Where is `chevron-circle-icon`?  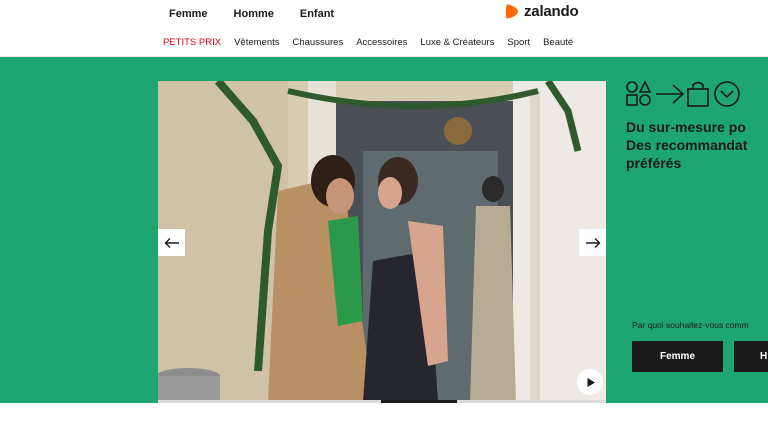
chevron-circle-icon is located at coordinates (727, 94).